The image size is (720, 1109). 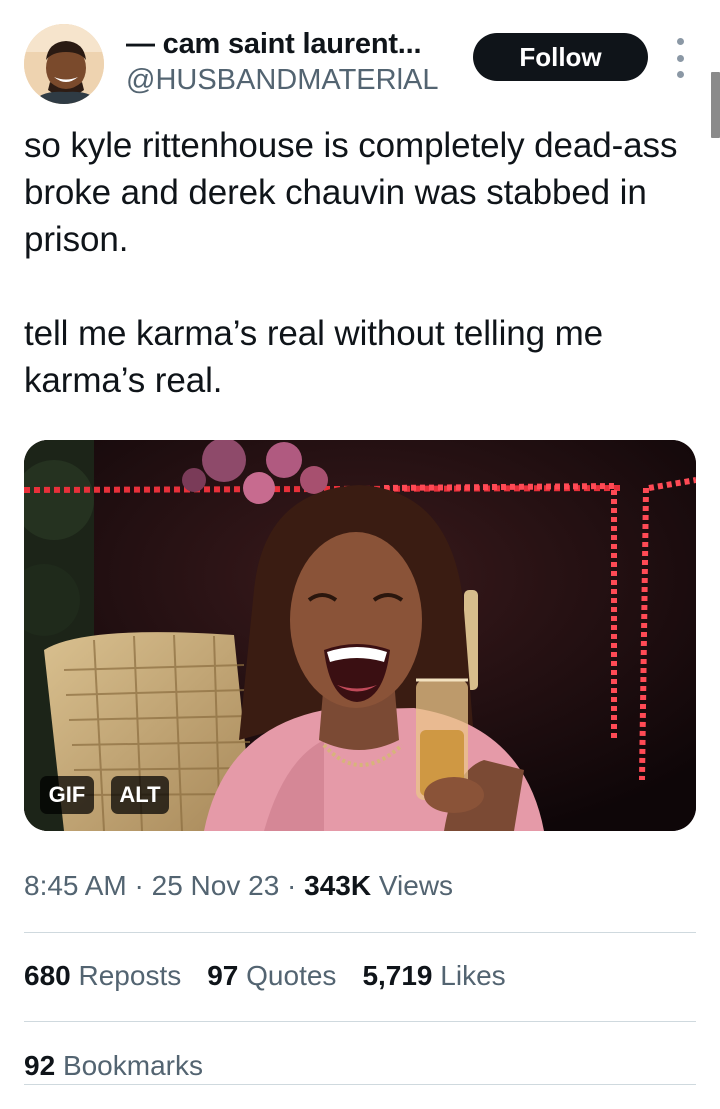 What do you see at coordinates (40, 1065) in the screenshot?
I see `bookmarks-count: 92` at bounding box center [40, 1065].